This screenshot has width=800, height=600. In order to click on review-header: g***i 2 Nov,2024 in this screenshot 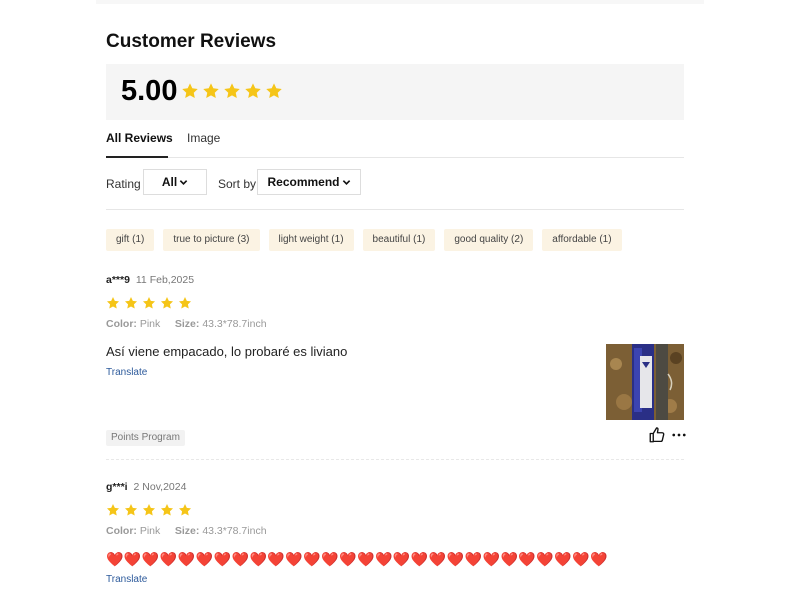, I will do `click(146, 487)`.